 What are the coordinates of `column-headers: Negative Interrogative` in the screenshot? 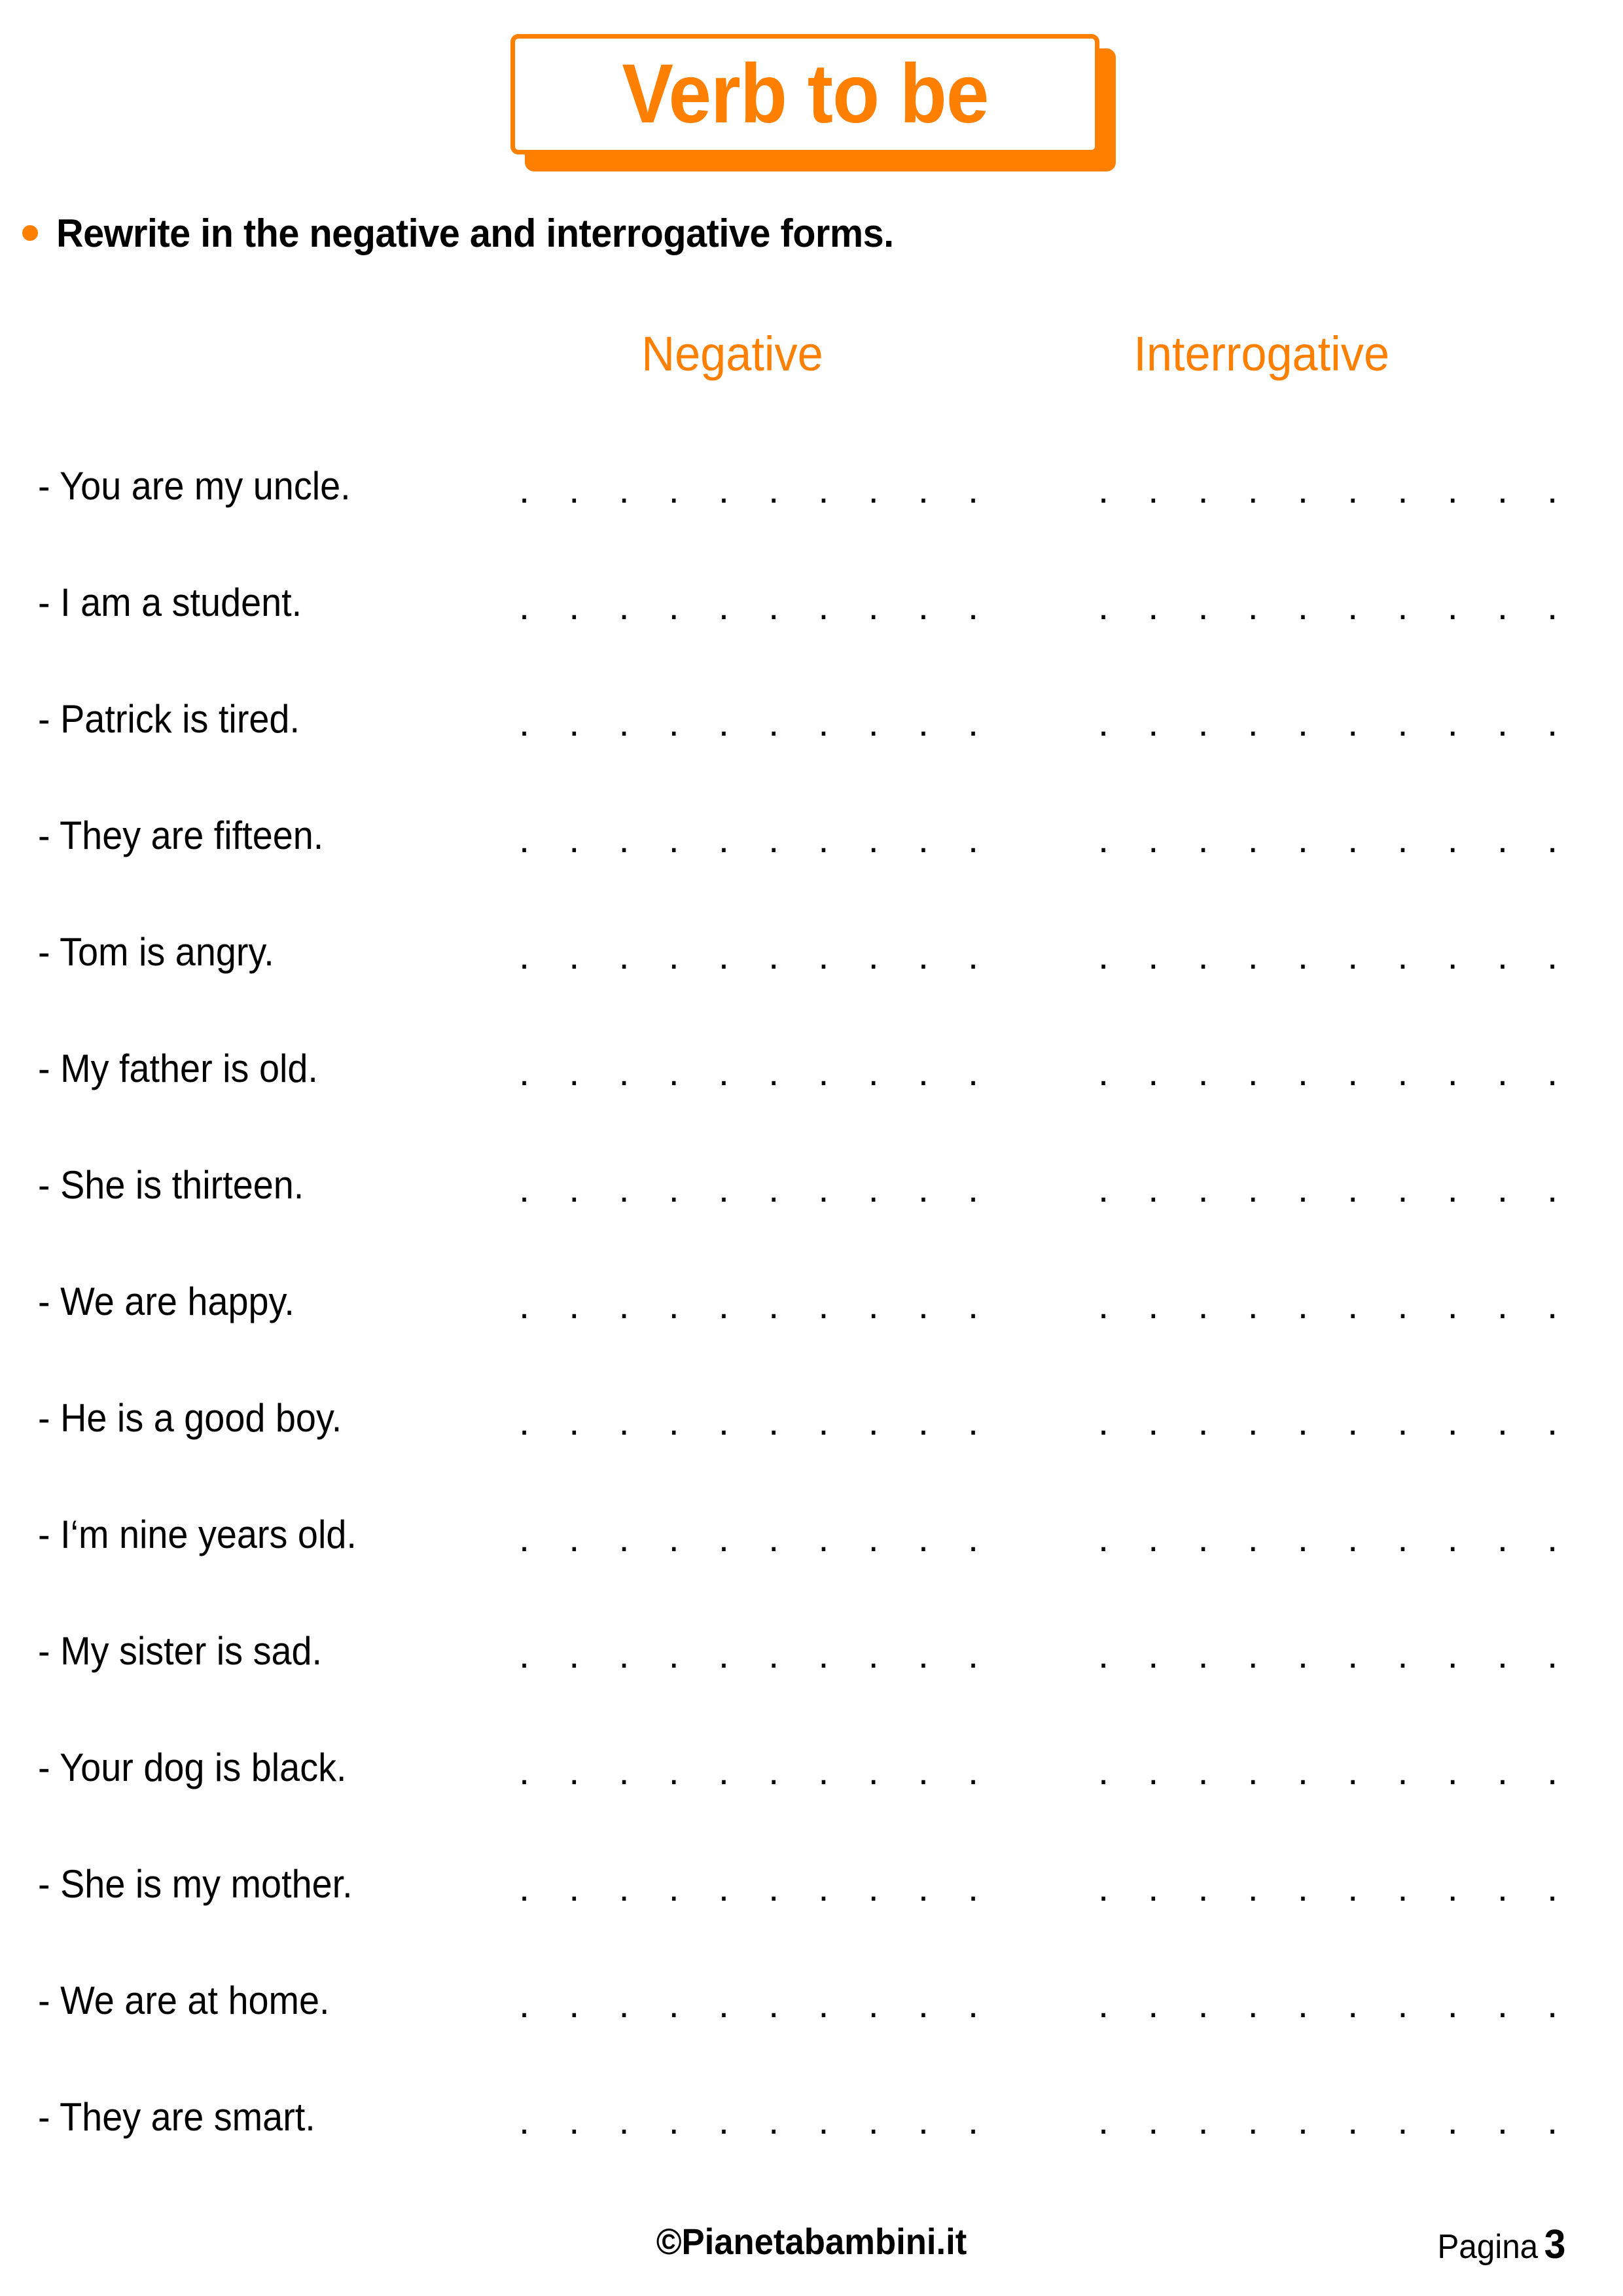 It's located at (811, 356).